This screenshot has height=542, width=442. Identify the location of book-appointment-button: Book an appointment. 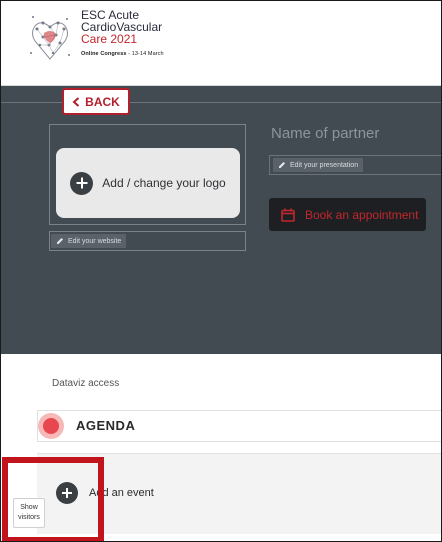
(347, 214).